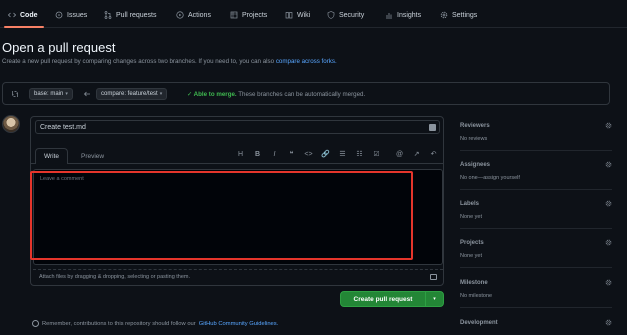  I want to click on tab-actions: Actions, so click(193, 15).